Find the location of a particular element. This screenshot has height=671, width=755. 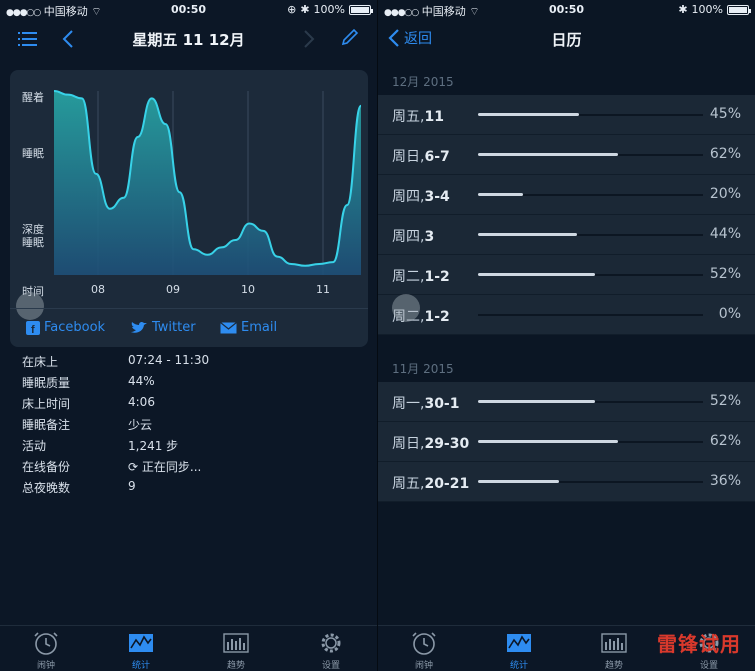

edit-icon is located at coordinates (350, 37).